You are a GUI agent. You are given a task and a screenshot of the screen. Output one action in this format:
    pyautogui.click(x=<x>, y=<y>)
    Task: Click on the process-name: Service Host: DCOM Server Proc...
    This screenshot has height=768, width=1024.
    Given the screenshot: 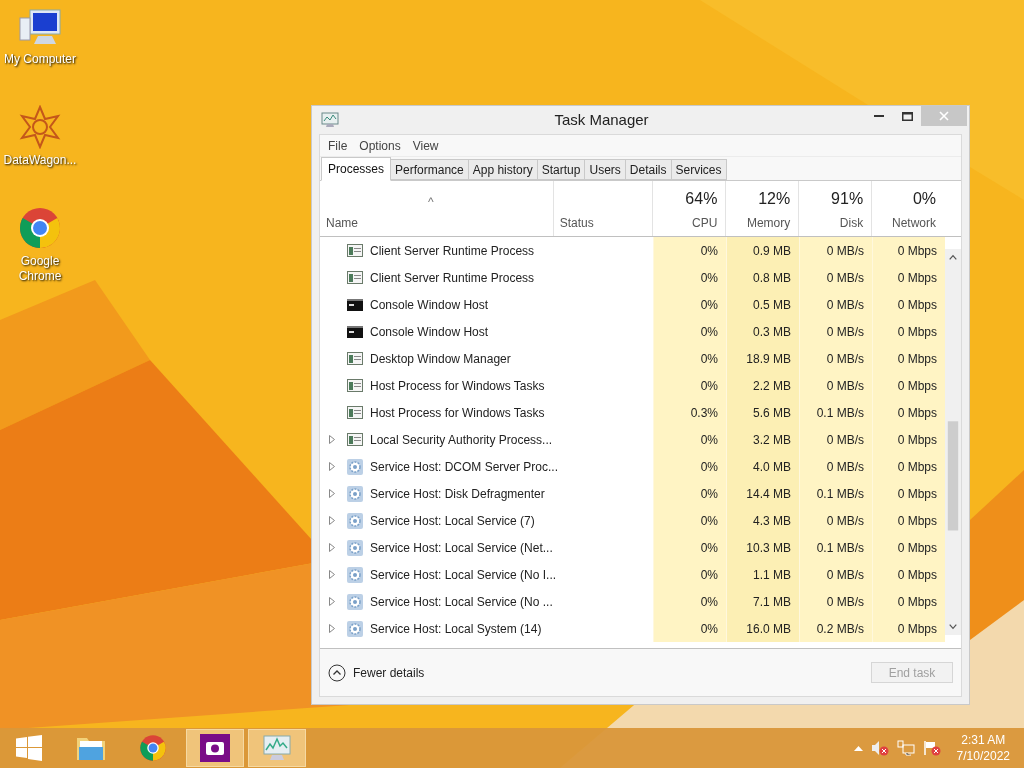 What is the action you would take?
    pyautogui.click(x=464, y=466)
    